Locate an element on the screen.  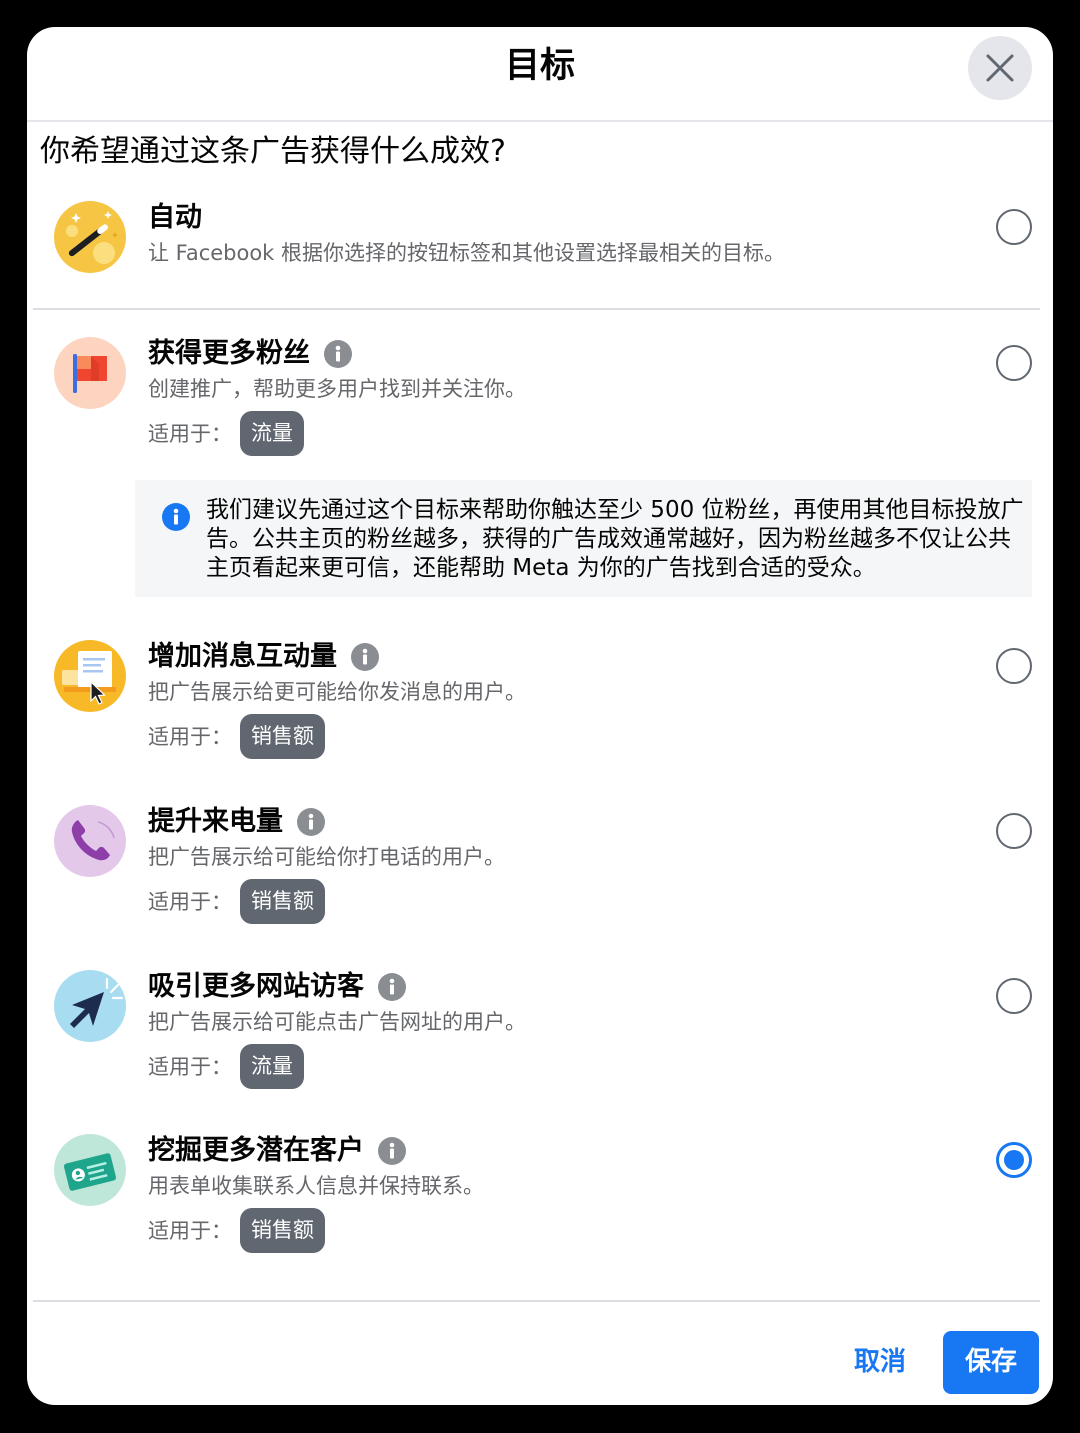
message-card-icon is located at coordinates (90, 676).